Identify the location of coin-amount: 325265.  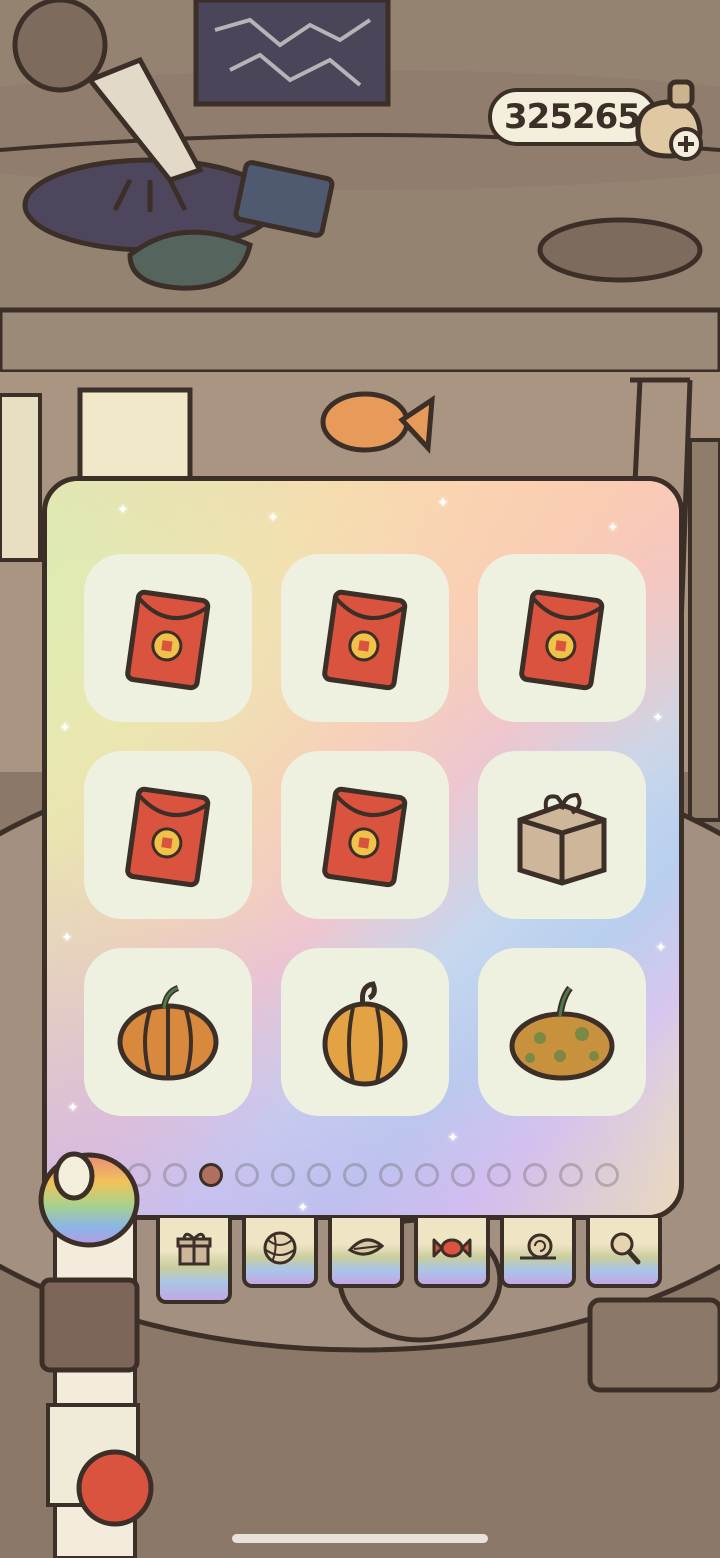
(572, 117).